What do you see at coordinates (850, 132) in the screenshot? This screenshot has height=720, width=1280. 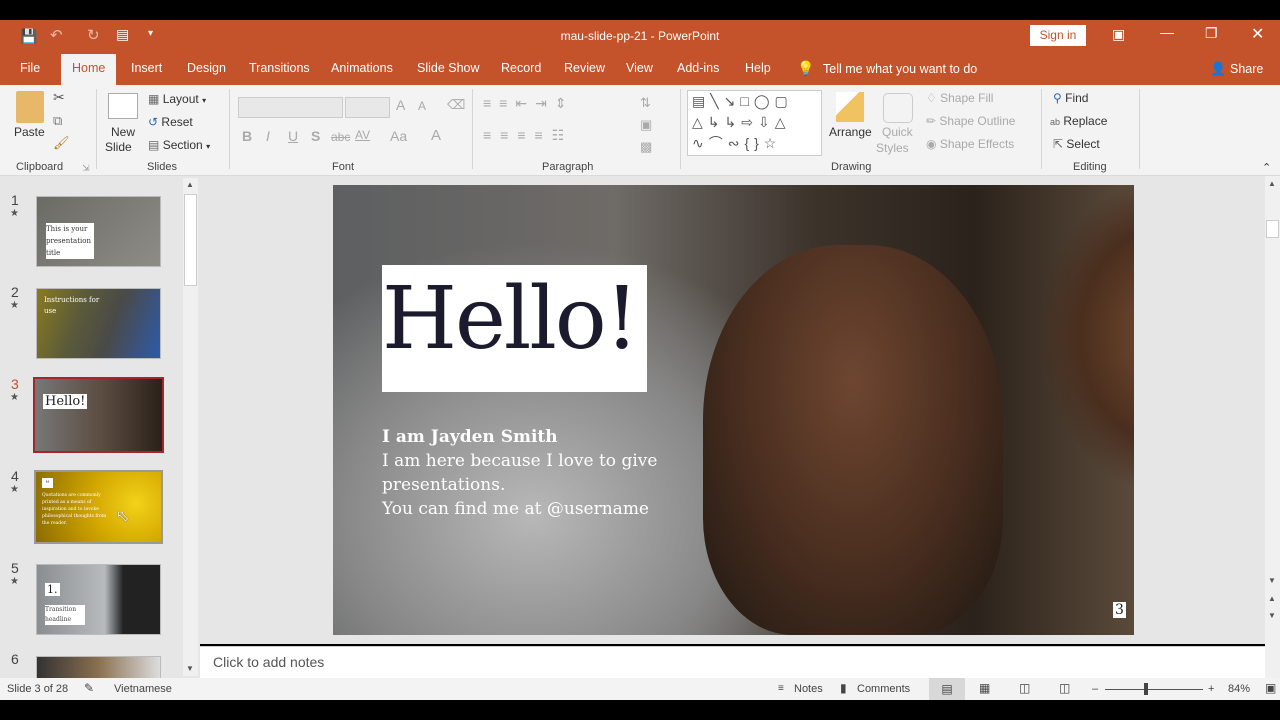 I see `arrange-button: Arrange` at bounding box center [850, 132].